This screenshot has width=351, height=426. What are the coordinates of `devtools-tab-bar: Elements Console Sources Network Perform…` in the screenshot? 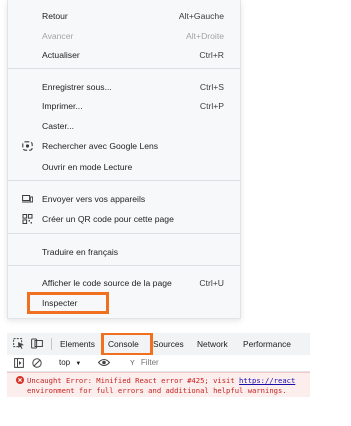 It's located at (158, 344).